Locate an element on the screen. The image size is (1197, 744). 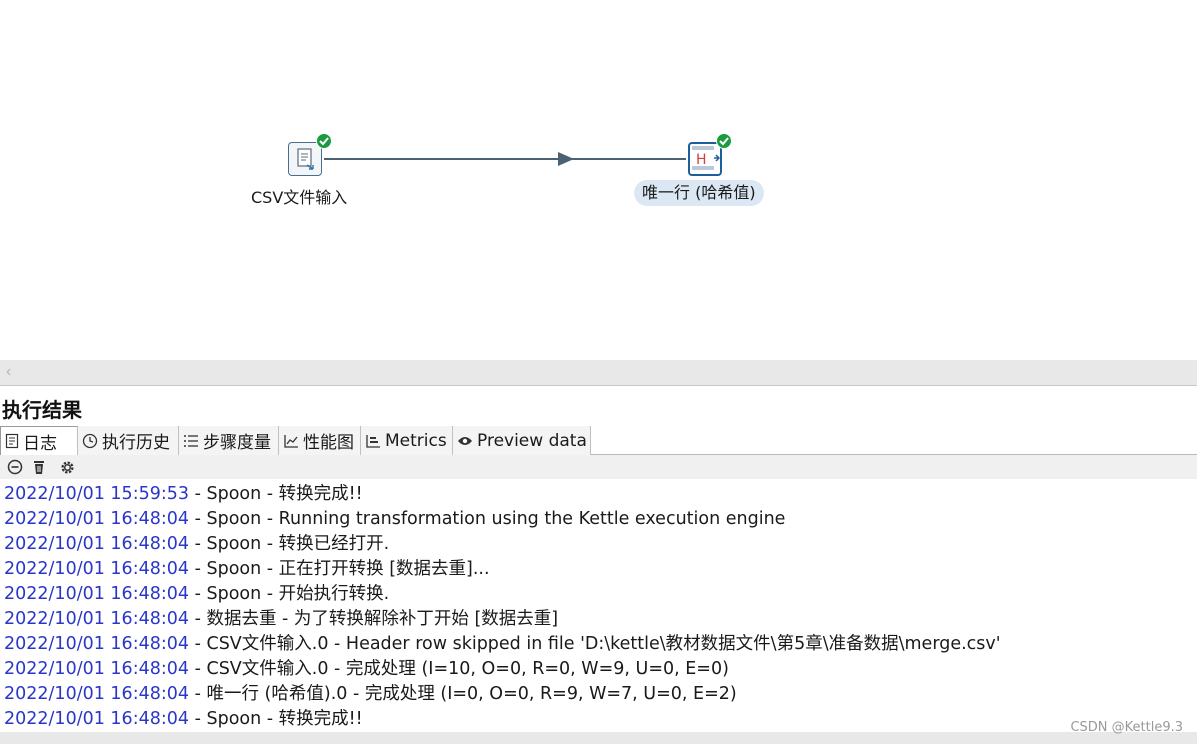
step-metrics-icon is located at coordinates (191, 440).